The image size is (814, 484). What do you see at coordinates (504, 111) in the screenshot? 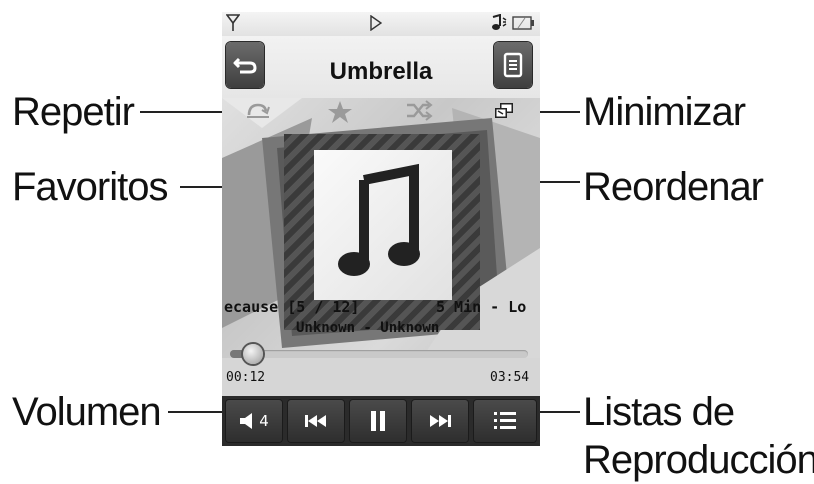
I see `minimize-icon` at bounding box center [504, 111].